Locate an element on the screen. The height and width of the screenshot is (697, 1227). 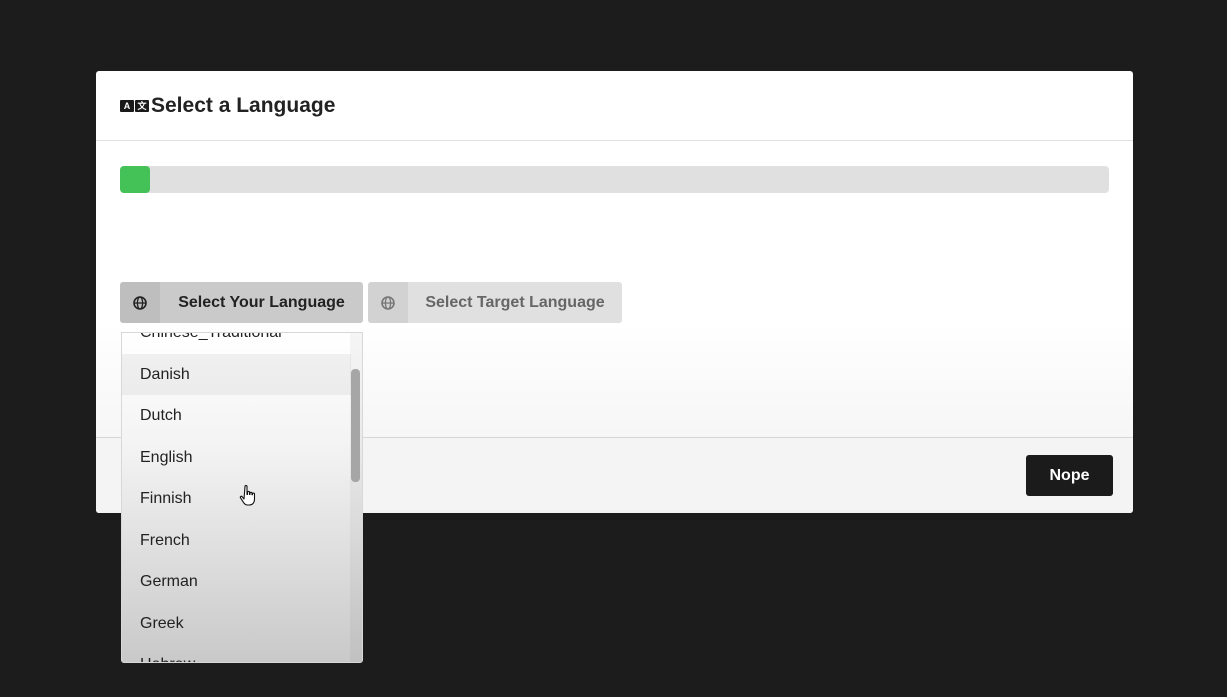
select-target-language-button: Select Target Language is located at coordinates (495, 302).